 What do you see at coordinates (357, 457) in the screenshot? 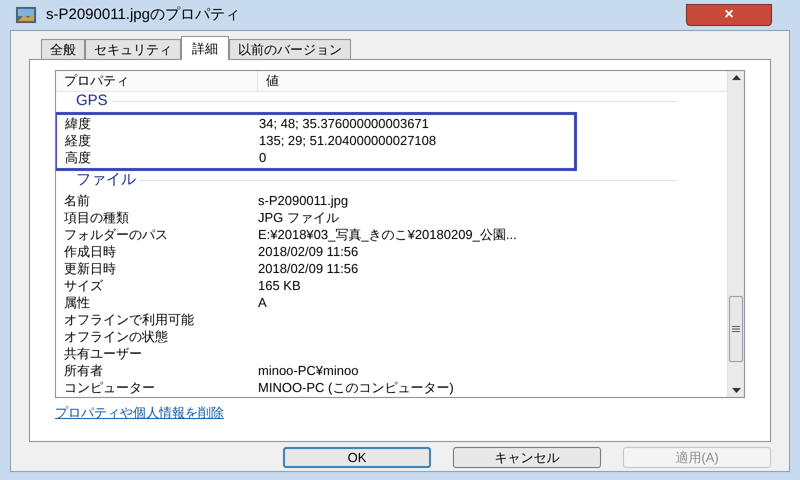
I see `dialog-button: OK` at bounding box center [357, 457].